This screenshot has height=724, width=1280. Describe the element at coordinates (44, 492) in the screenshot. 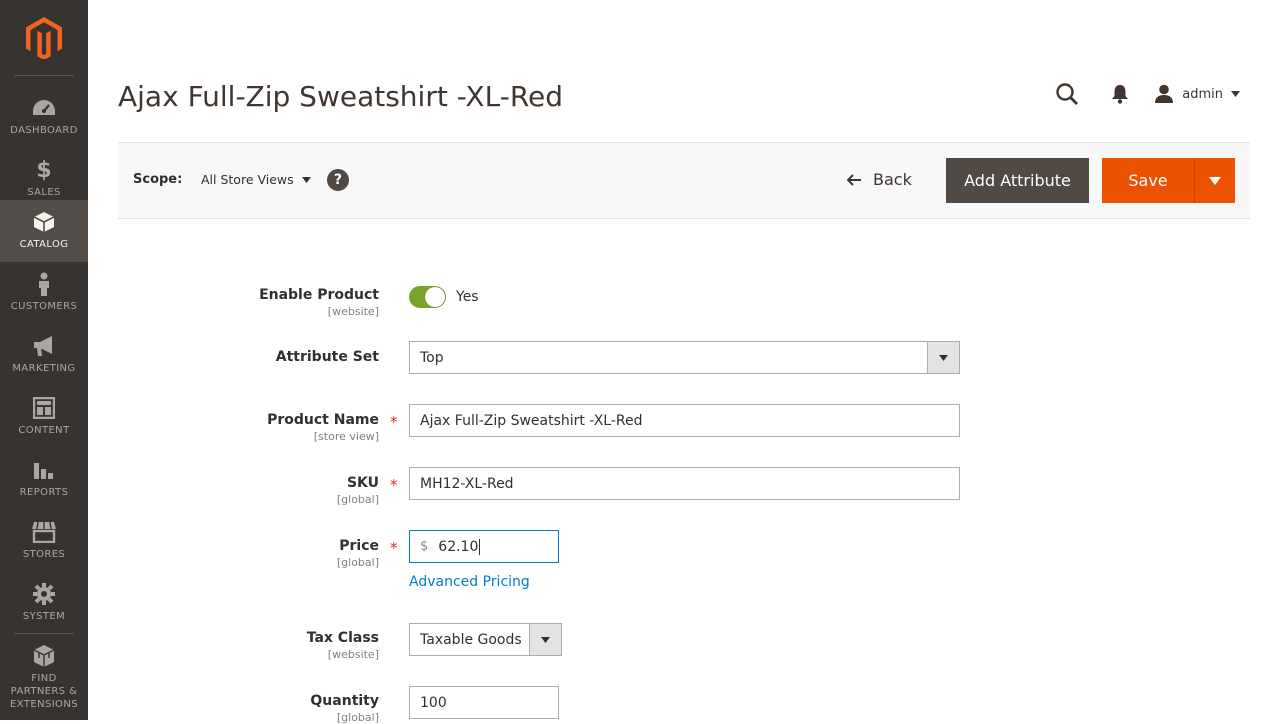

I see `sidebar-item-label: REPORTS` at that location.